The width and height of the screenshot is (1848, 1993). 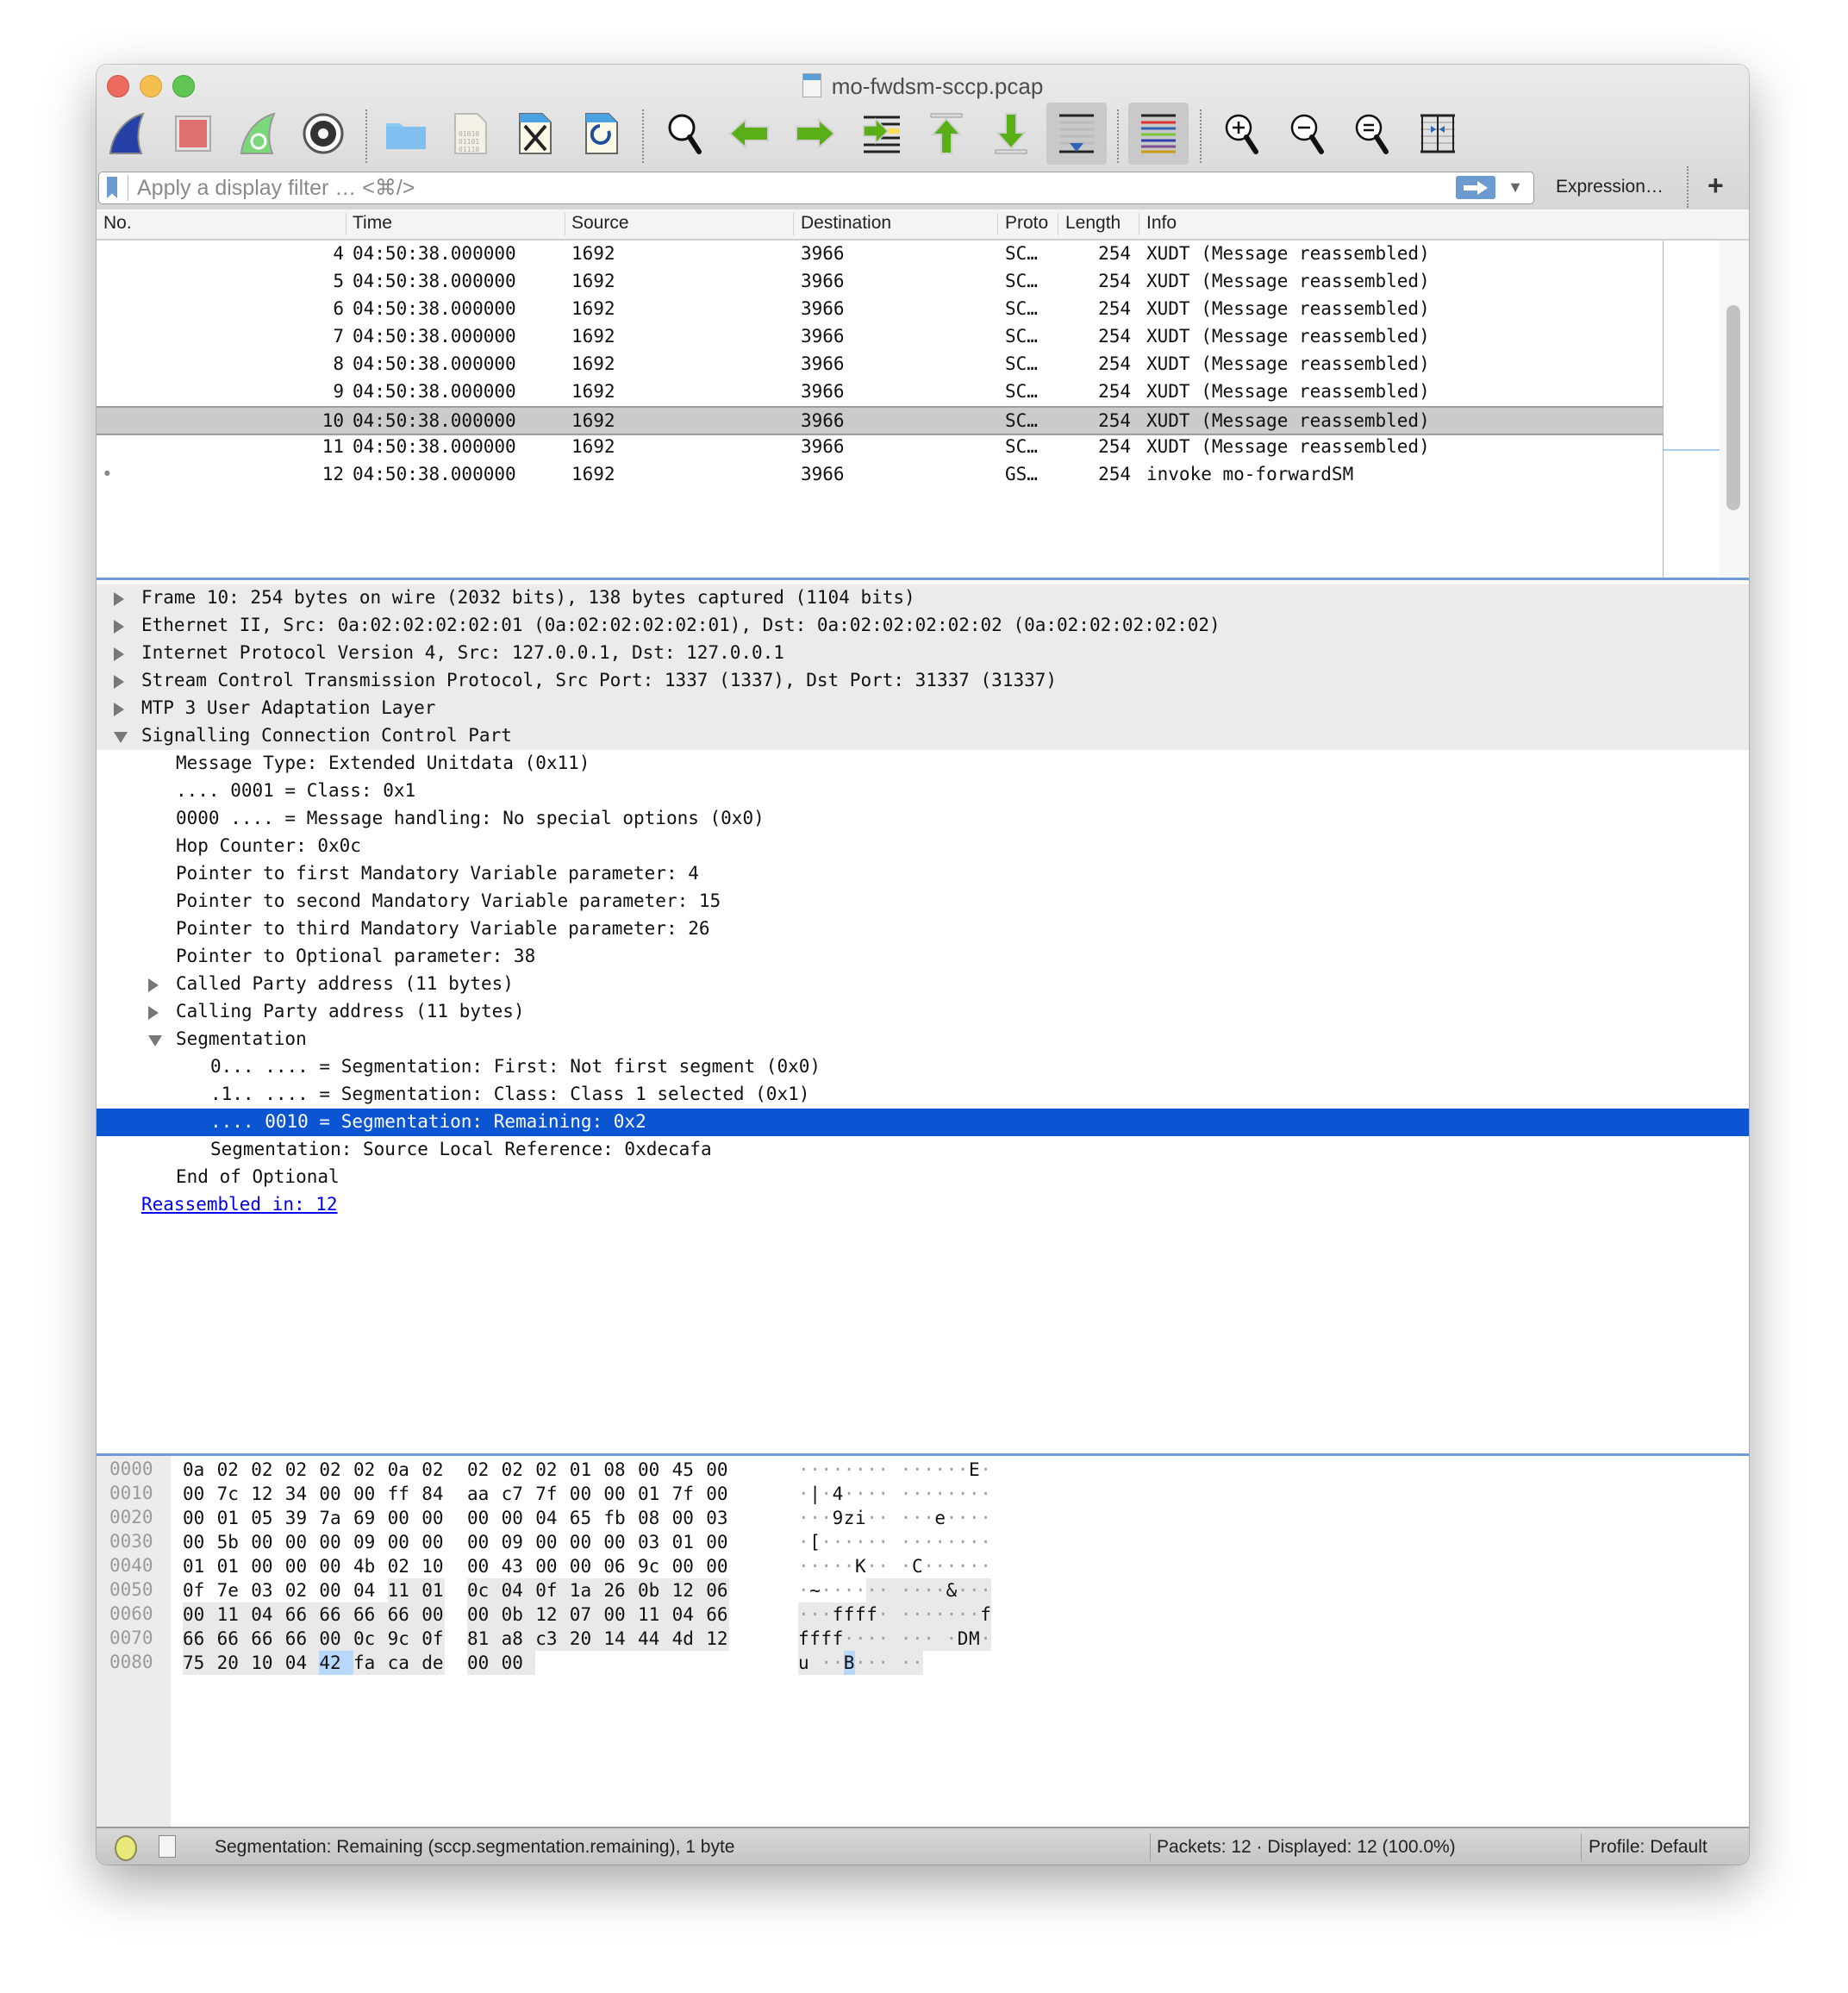 I want to click on hex-byte: 34, so click(x=302, y=1494).